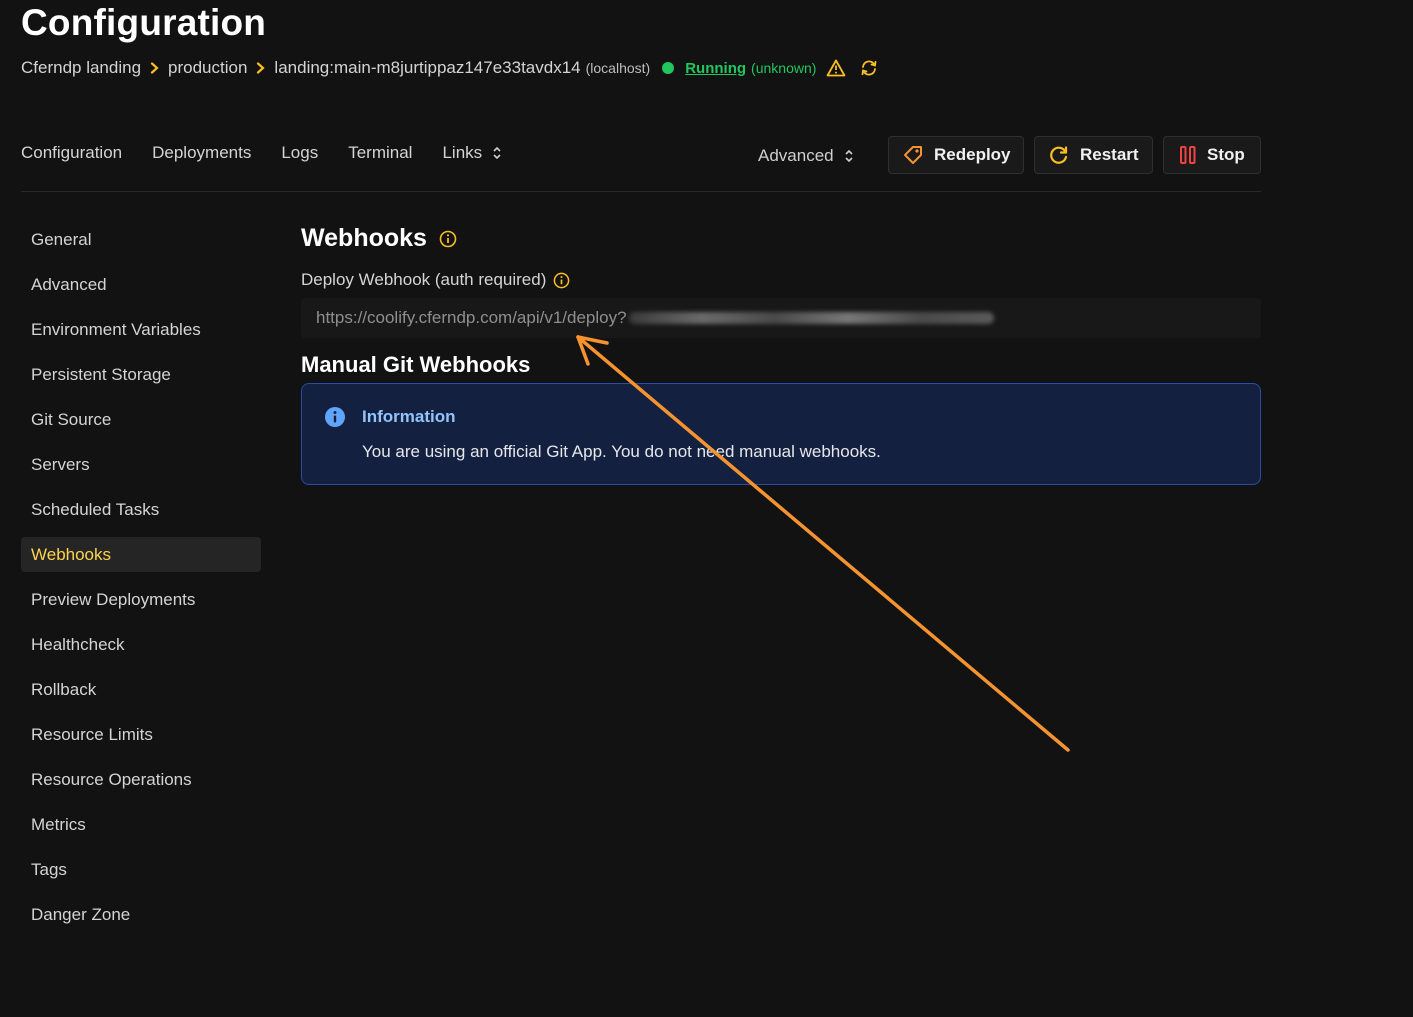 The height and width of the screenshot is (1017, 1413). What do you see at coordinates (1109, 154) in the screenshot?
I see `restart-button-label: Restart` at bounding box center [1109, 154].